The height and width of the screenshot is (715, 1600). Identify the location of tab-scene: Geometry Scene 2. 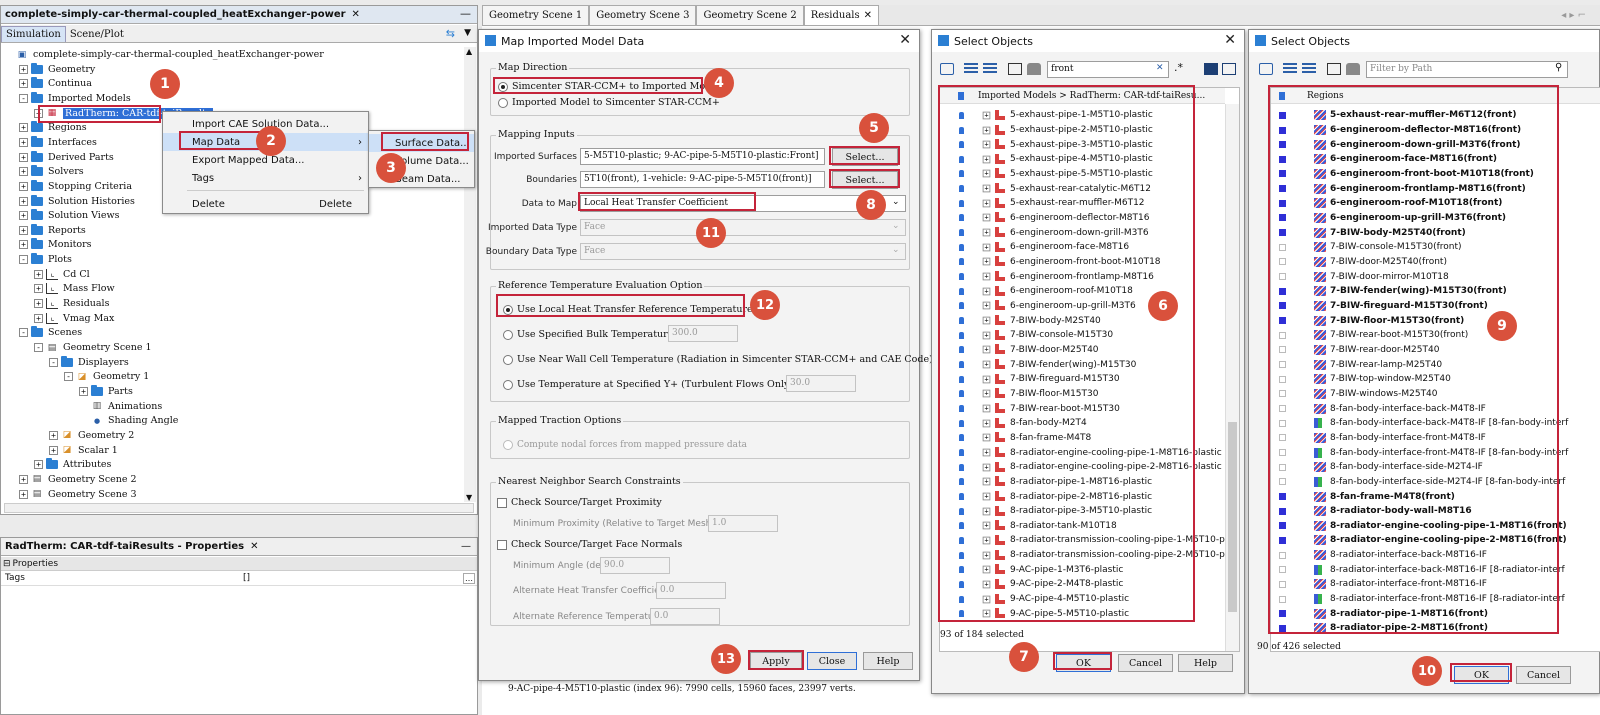
(750, 15).